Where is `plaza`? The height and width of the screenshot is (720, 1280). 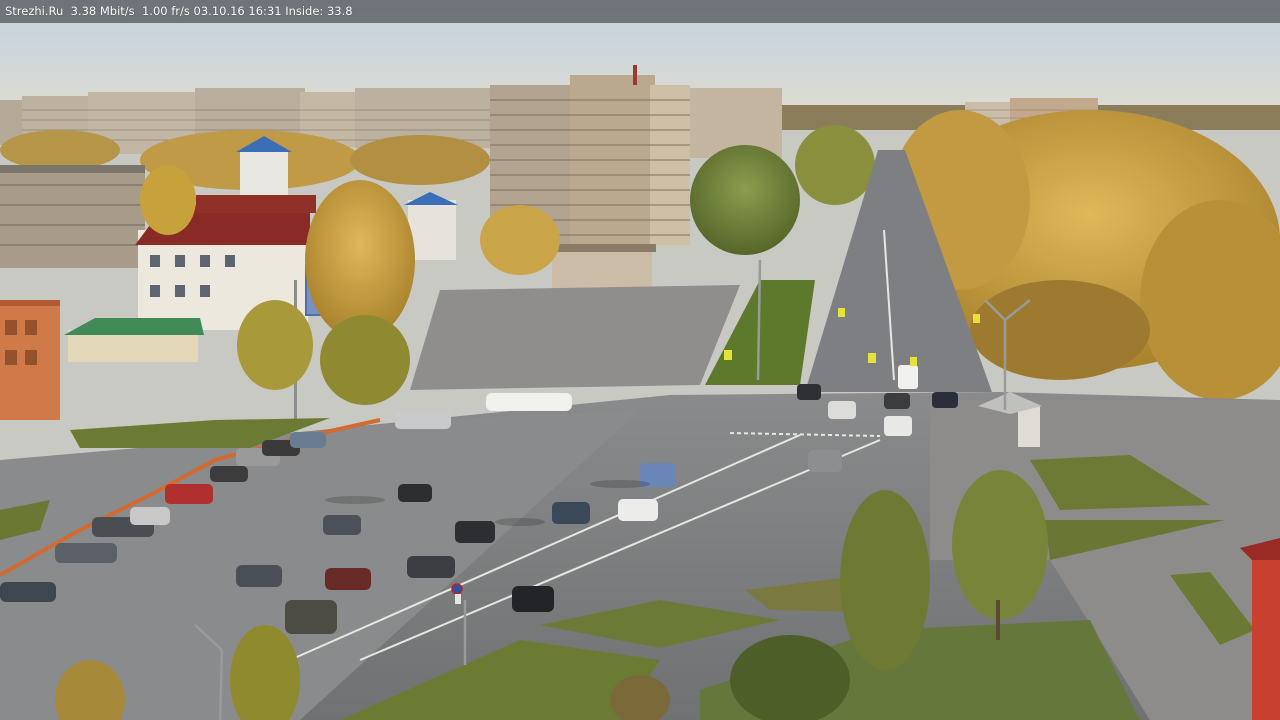
plaza is located at coordinates (575, 337).